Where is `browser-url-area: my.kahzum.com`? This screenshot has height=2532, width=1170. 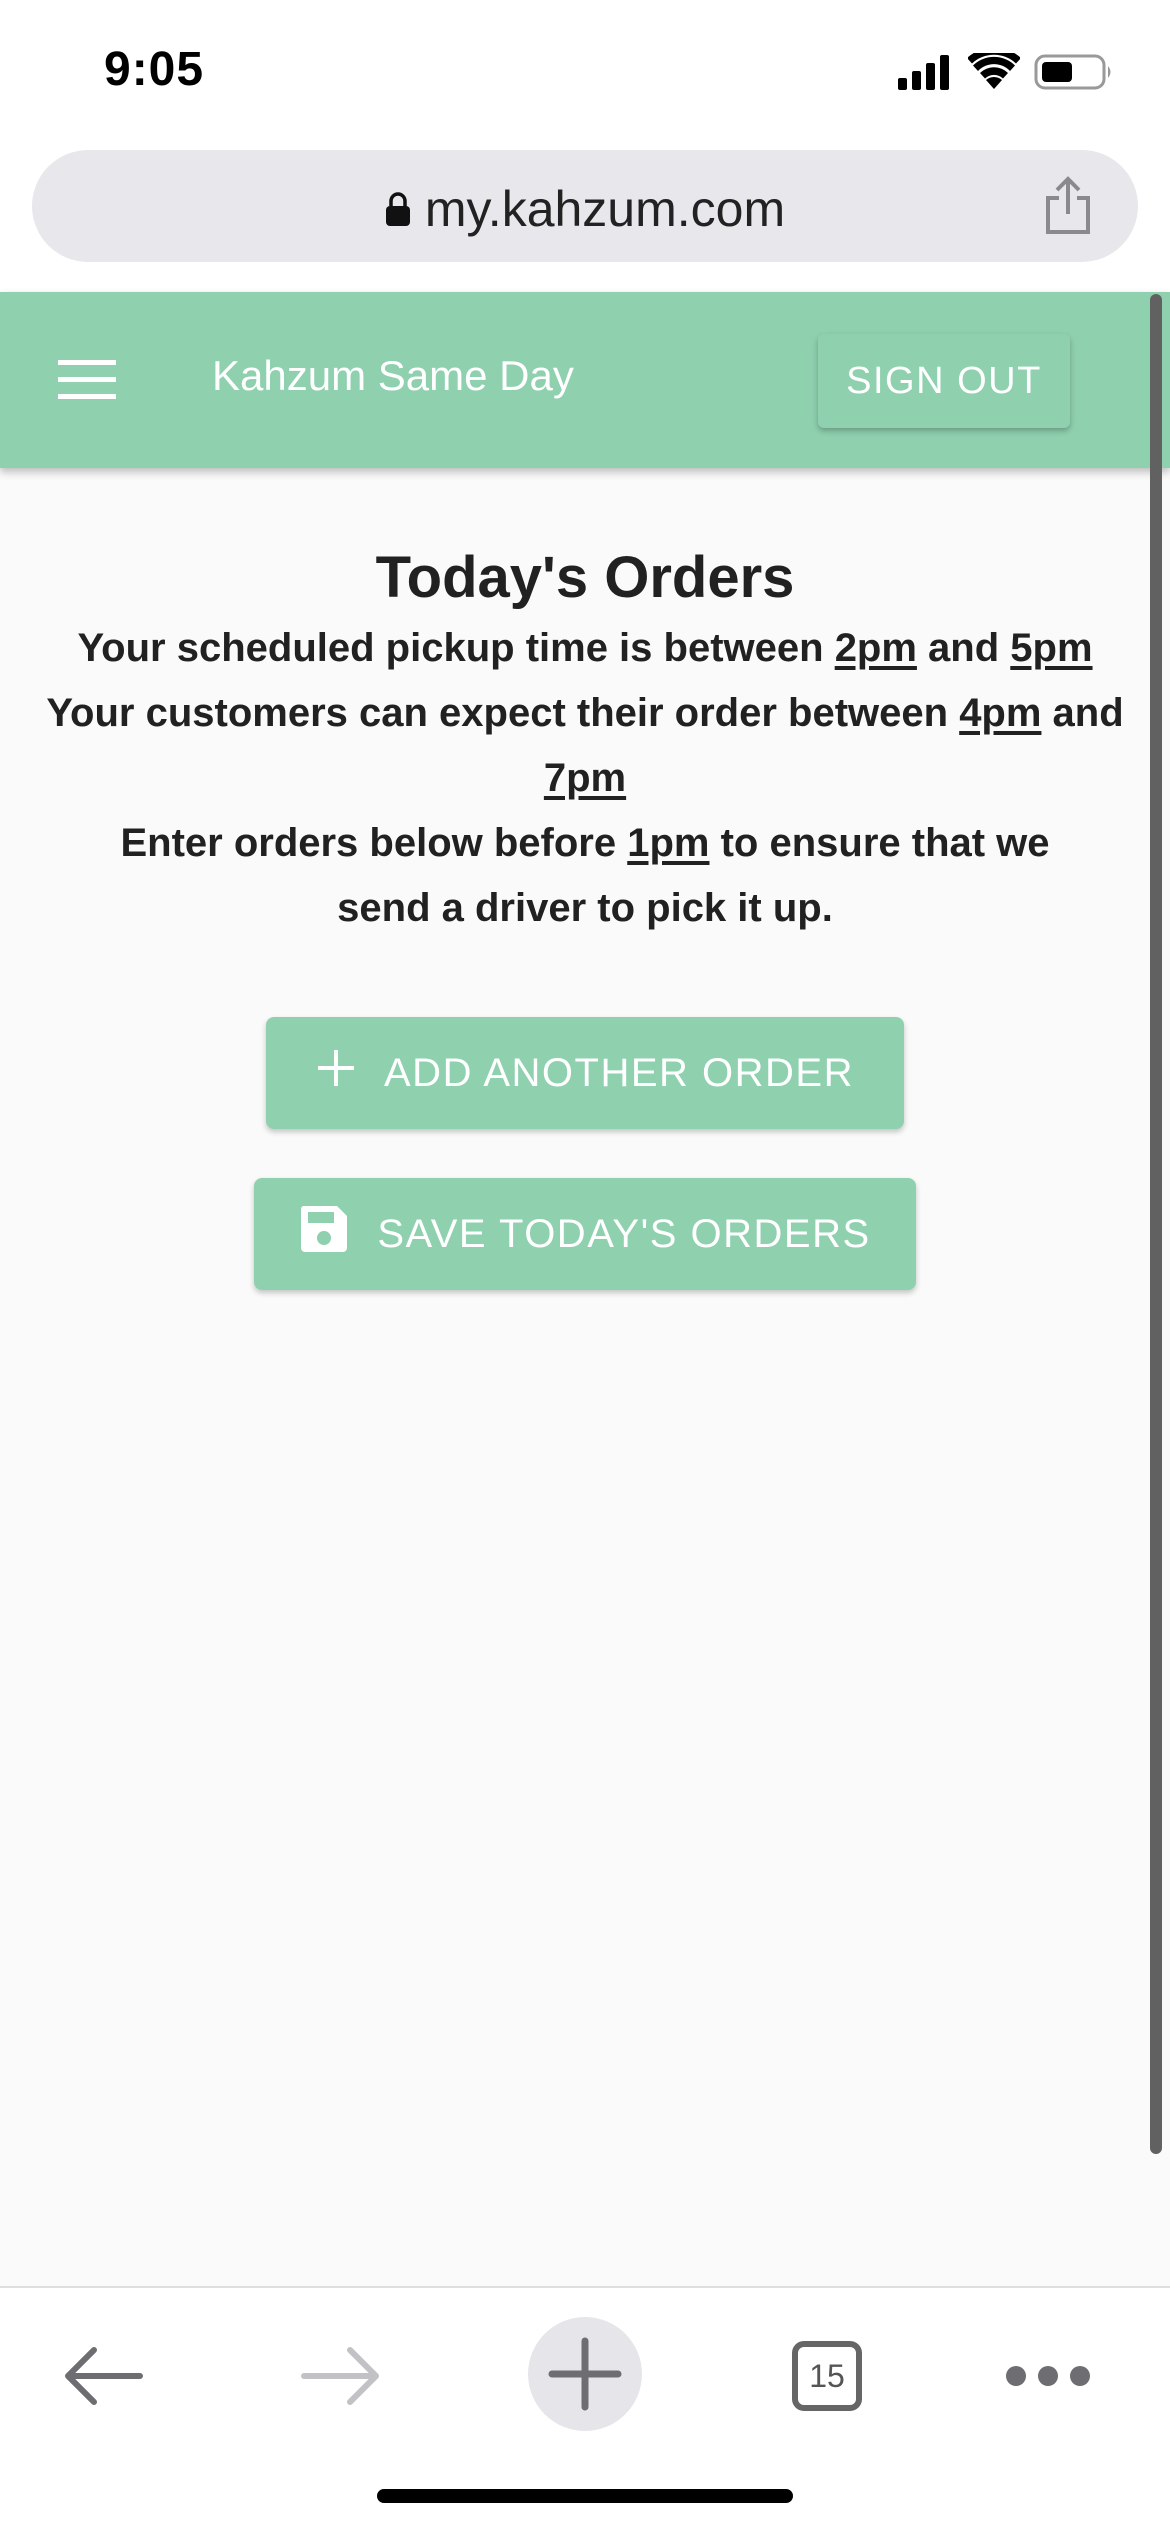
browser-url-area: my.kahzum.com is located at coordinates (585, 220).